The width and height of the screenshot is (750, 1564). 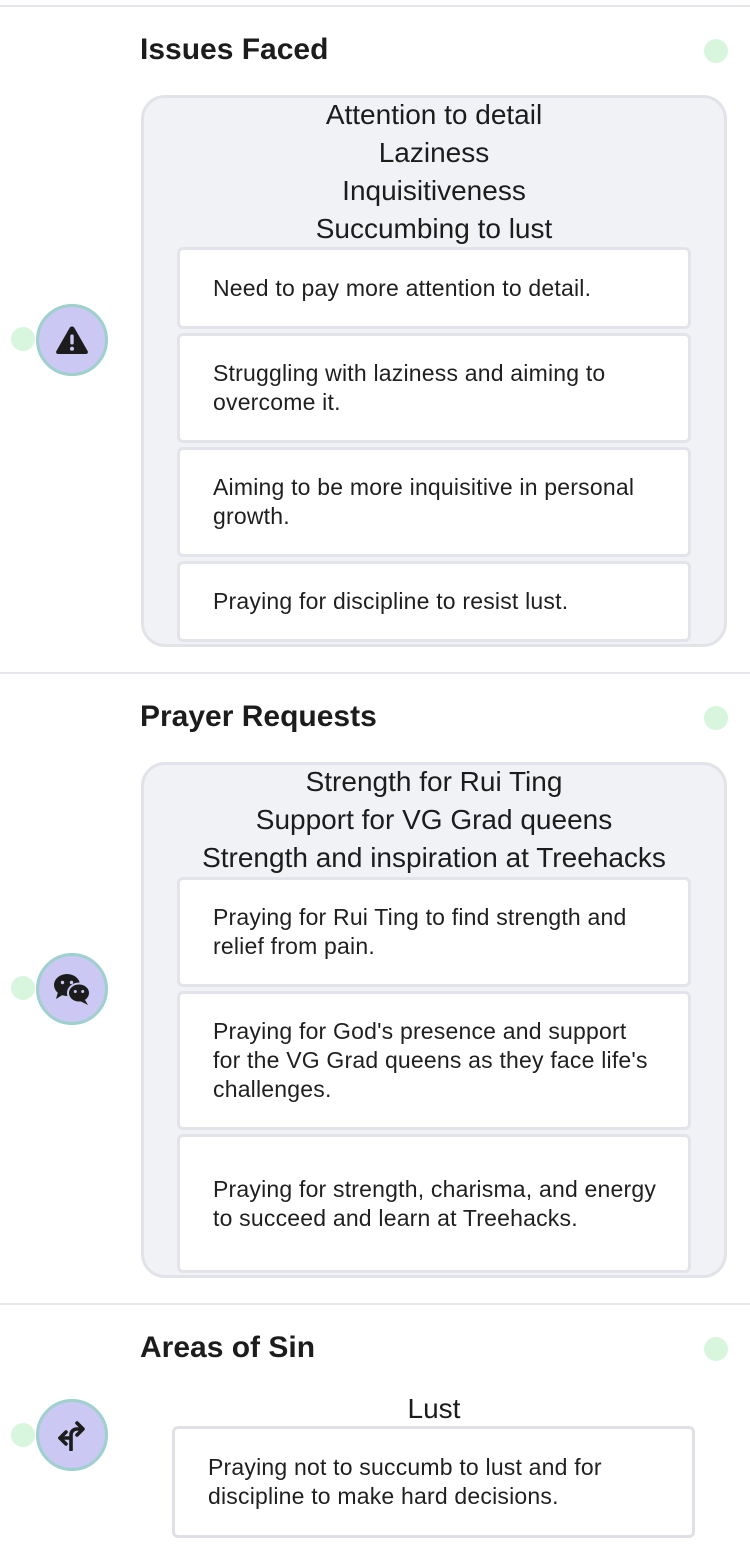 I want to click on chat-bubbles-icon, so click(x=72, y=989).